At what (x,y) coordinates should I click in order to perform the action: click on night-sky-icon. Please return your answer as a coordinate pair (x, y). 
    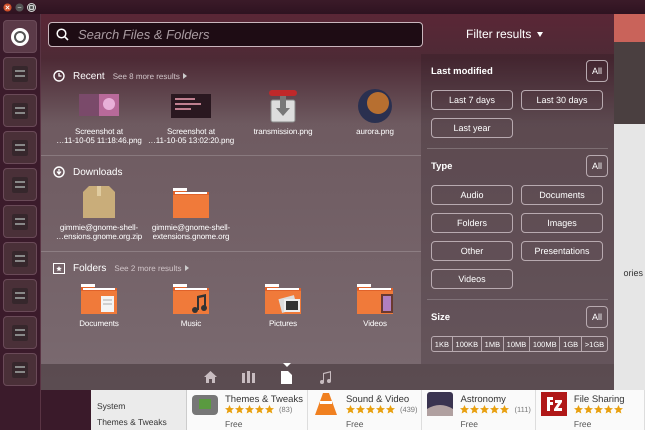
    Looking at the image, I should click on (440, 404).